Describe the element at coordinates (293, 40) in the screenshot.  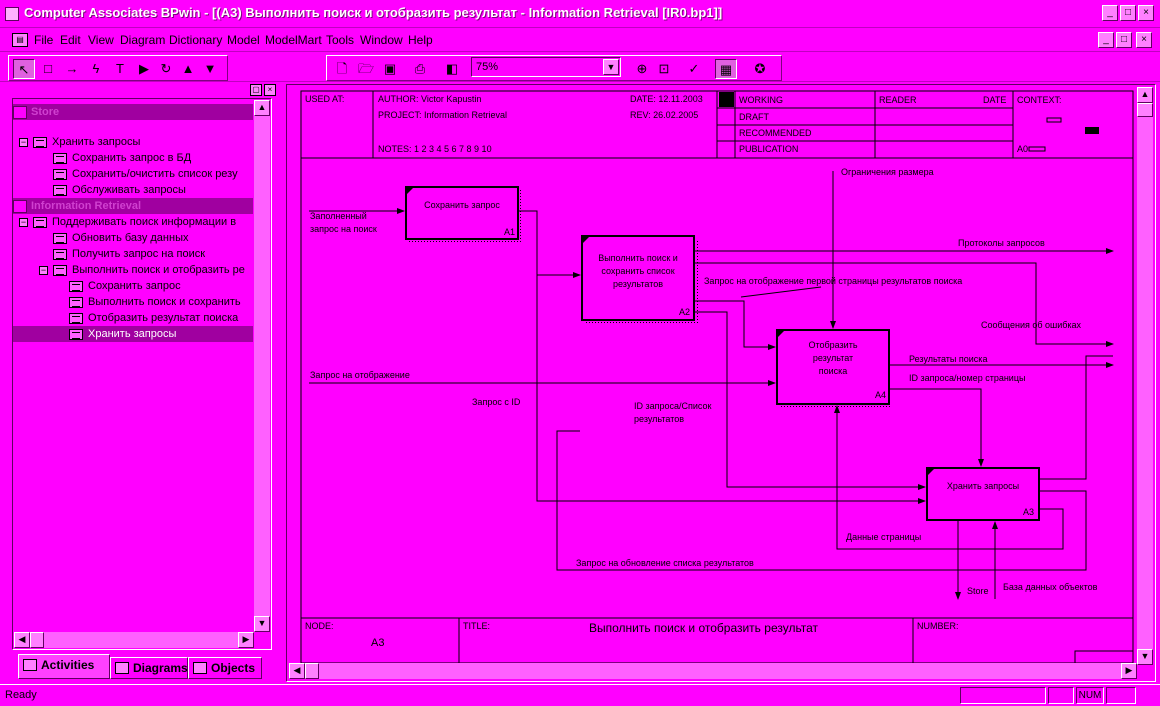
I see `menu-modelmart: ModelMart` at that location.